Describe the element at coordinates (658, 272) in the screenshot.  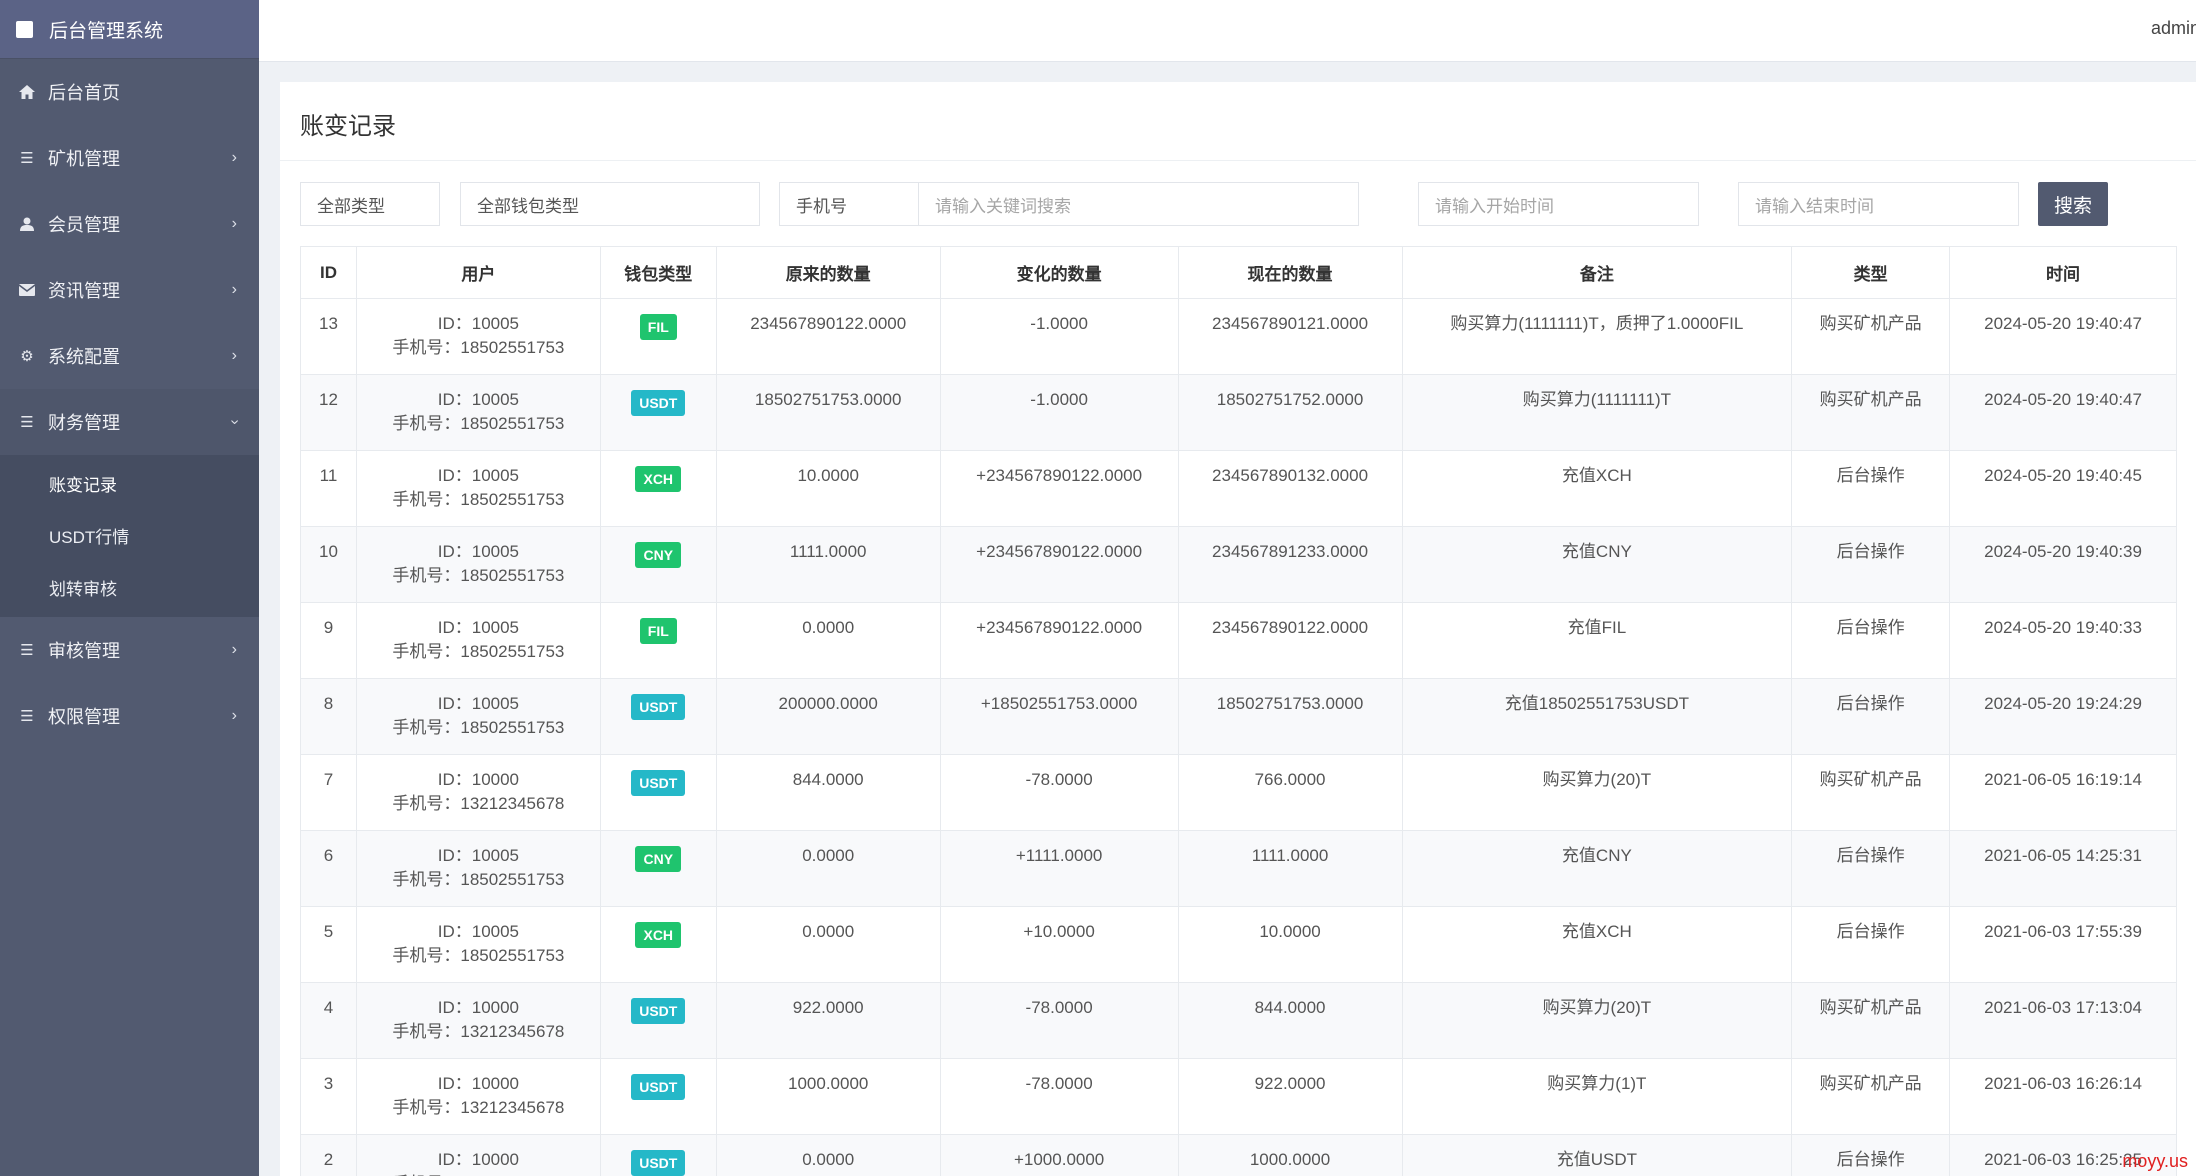
I see `column-header-wallet: 钱包类型` at that location.